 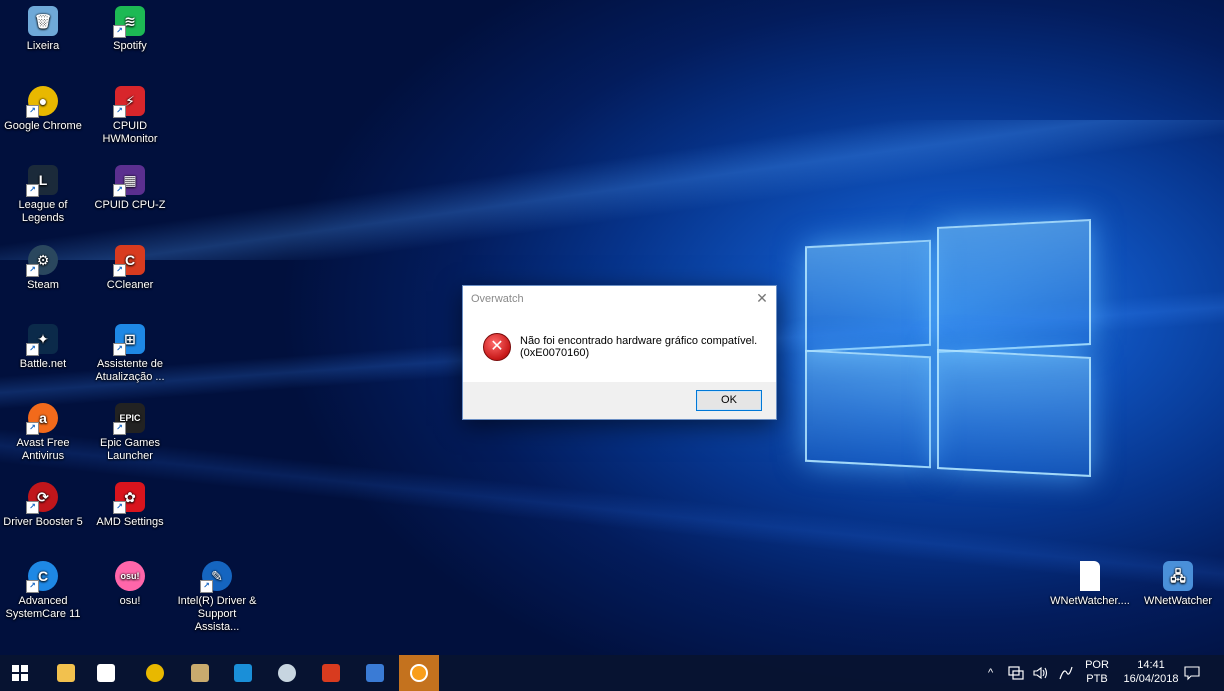 I want to click on desktop-icon-driver-booster: ⟳ ↗ Driver Booster 5, so click(x=43, y=505).